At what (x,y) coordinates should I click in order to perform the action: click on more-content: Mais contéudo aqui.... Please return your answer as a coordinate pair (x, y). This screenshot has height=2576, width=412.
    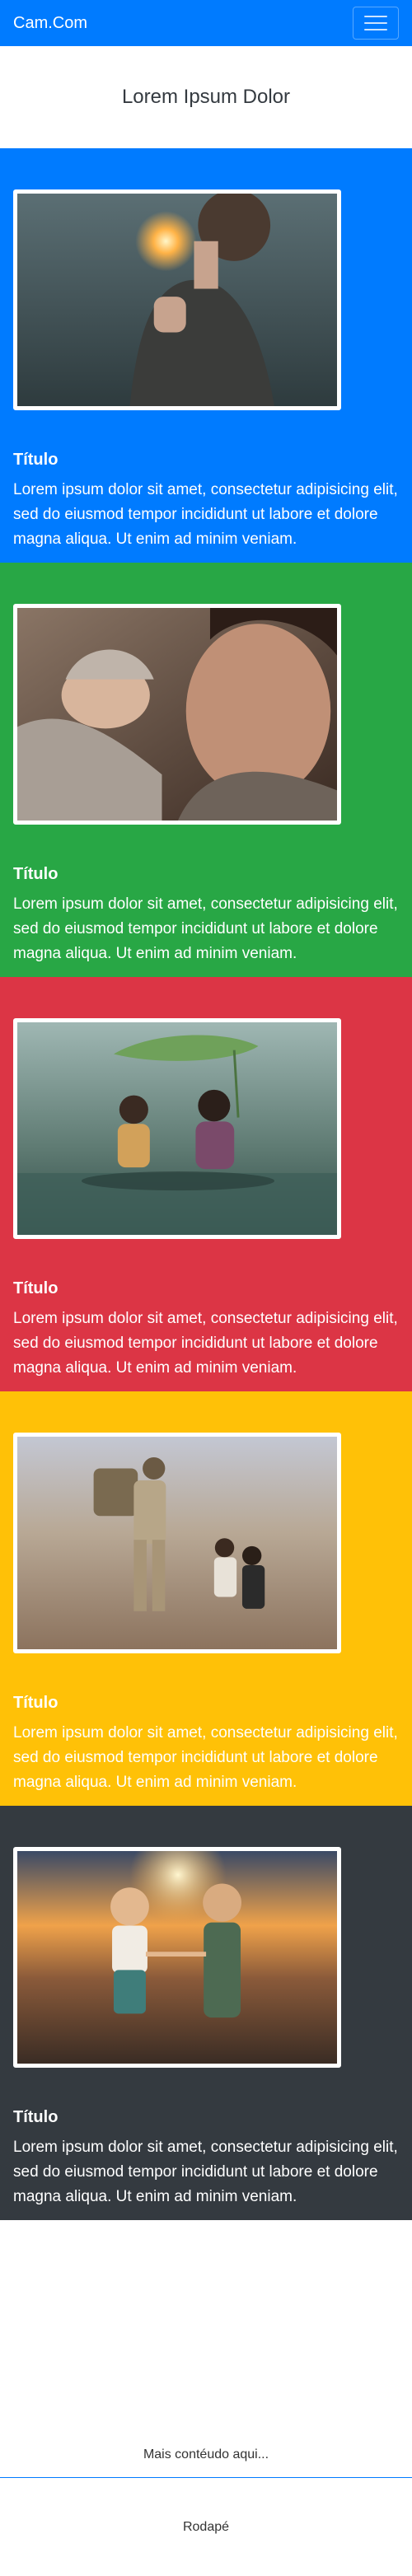
    Looking at the image, I should click on (206, 2348).